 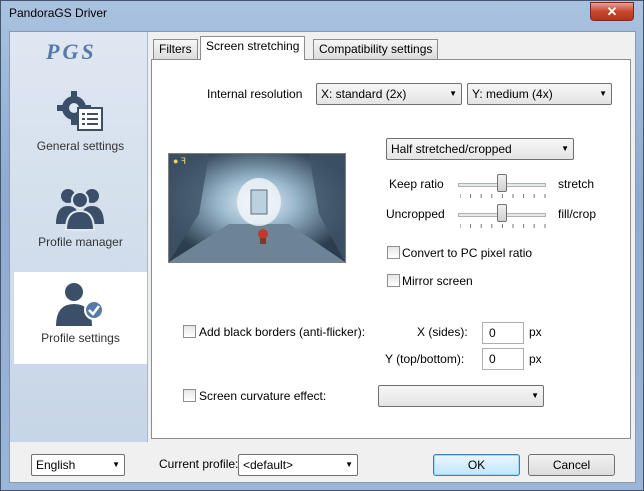 I want to click on curvature-checkbox, so click(x=189, y=395).